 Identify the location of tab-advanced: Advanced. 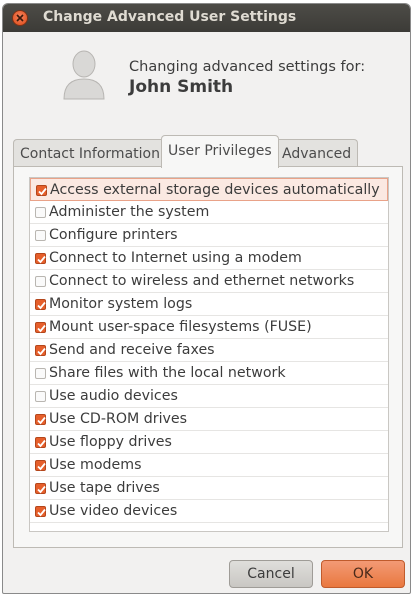
(317, 153).